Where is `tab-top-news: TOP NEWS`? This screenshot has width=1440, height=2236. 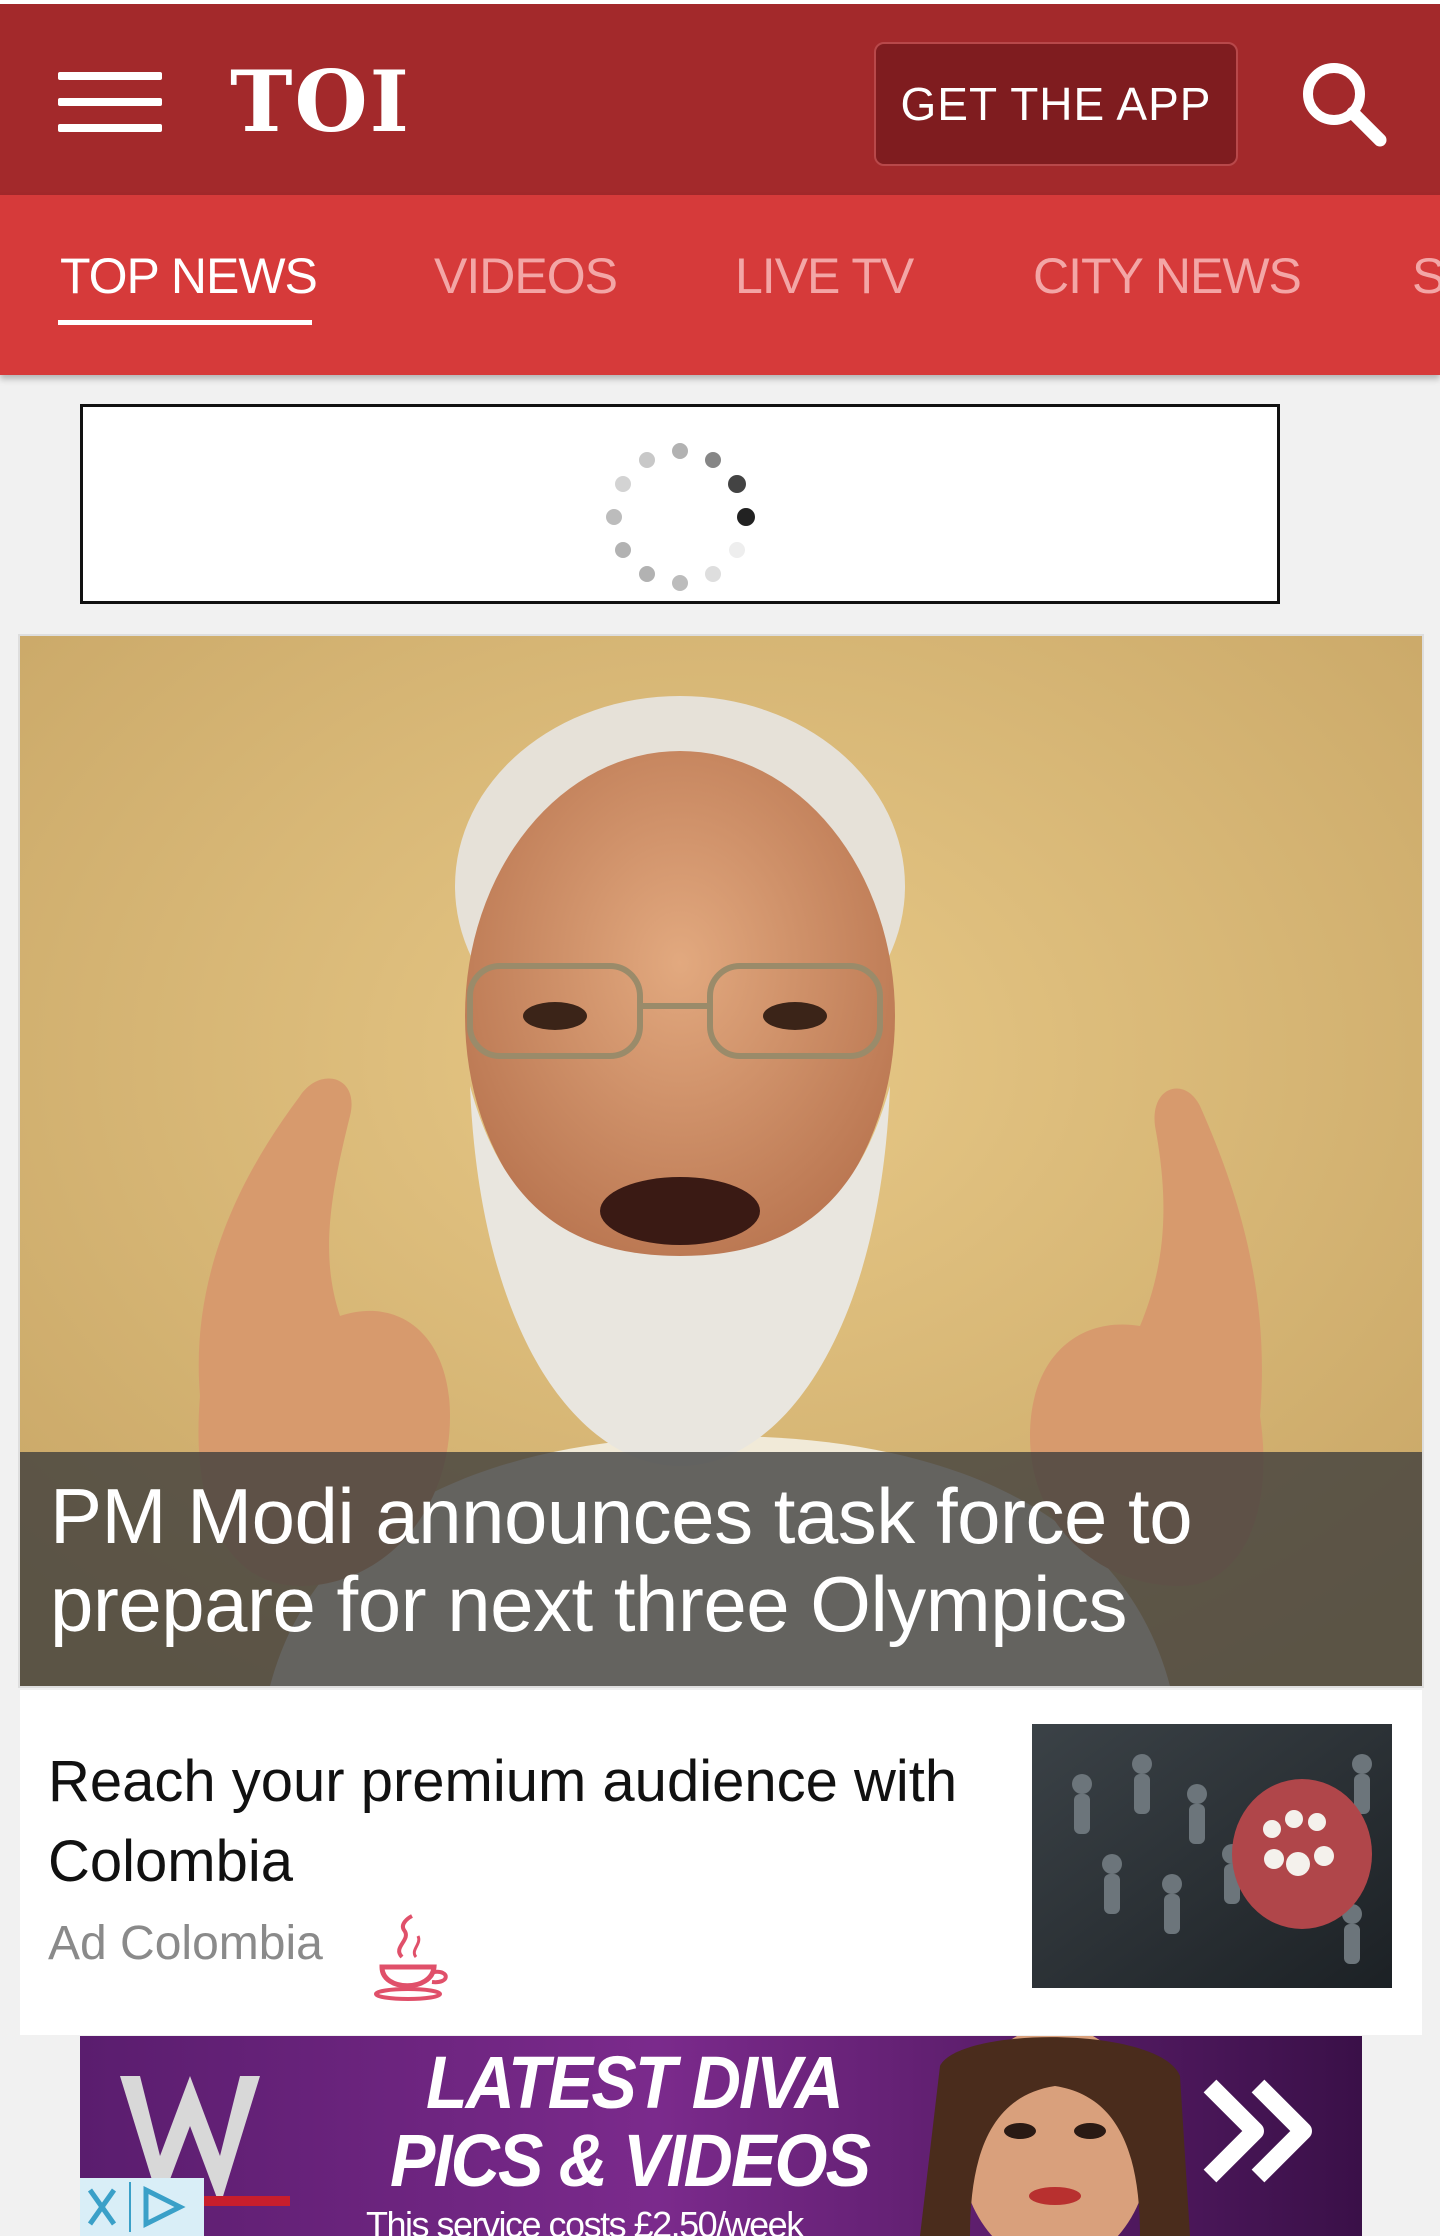 tab-top-news: TOP NEWS is located at coordinates (189, 276).